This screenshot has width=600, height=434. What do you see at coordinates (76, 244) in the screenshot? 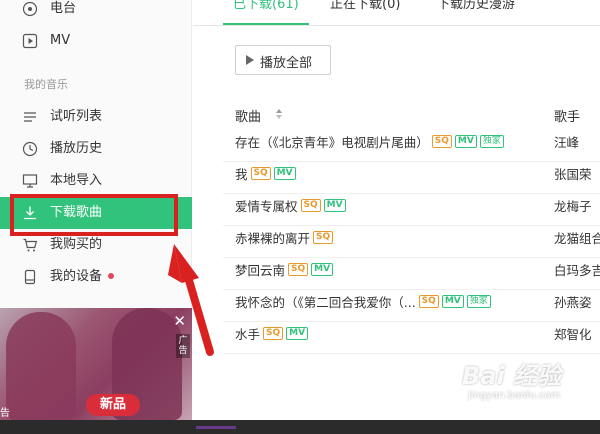
I see `sidebar-item-label: 我购买的` at bounding box center [76, 244].